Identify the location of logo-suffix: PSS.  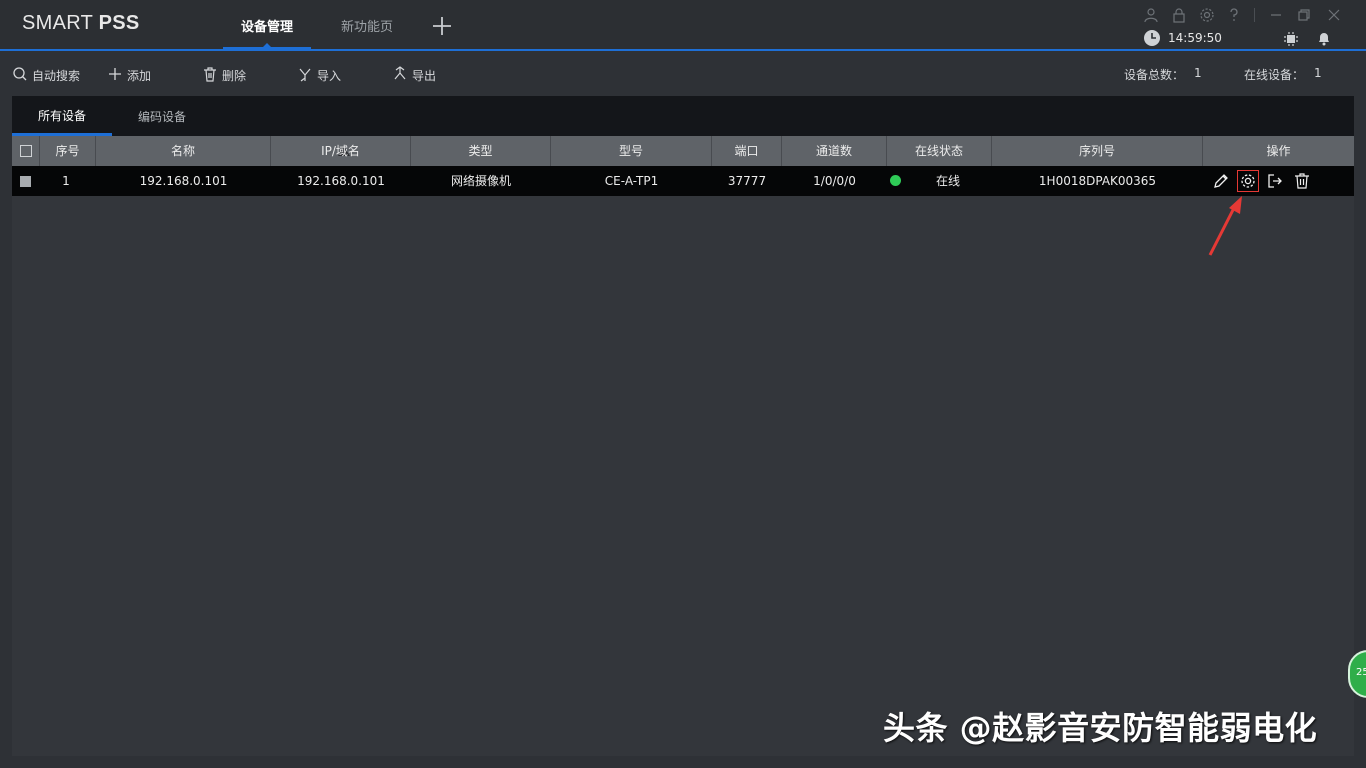
(119, 23).